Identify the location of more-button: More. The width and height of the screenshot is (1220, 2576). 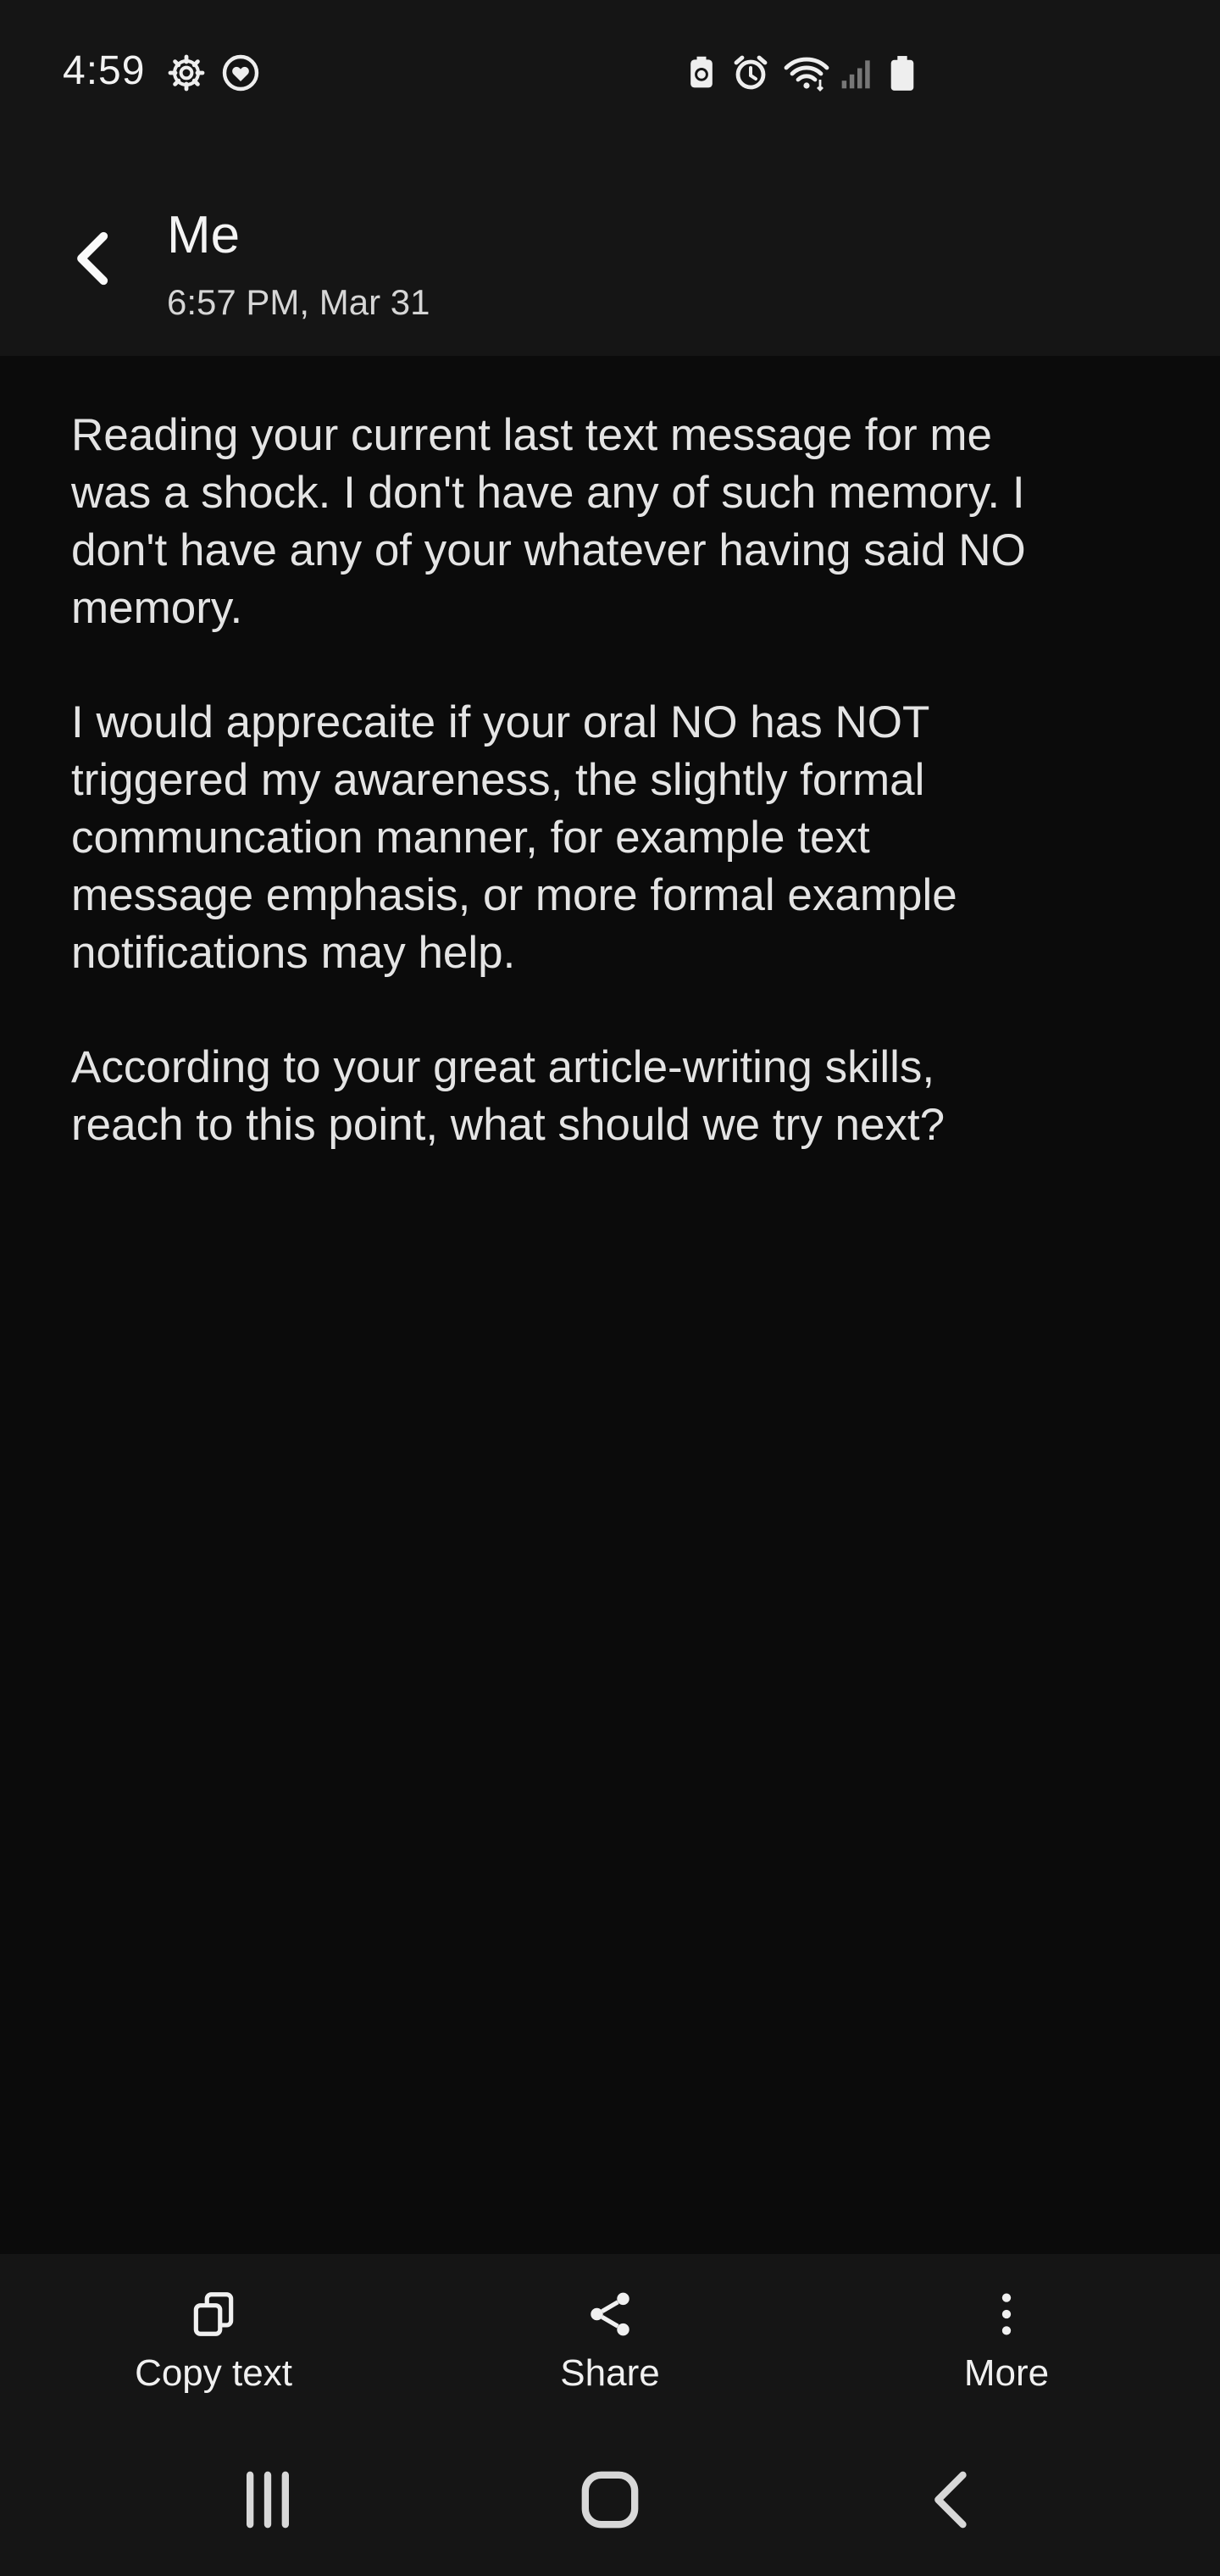
(1006, 2351).